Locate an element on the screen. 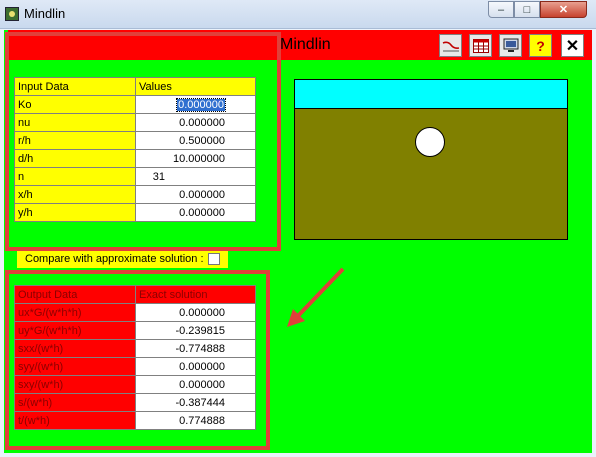 Image resolution: width=596 pixels, height=457 pixels. compare-option: Compare with approximate solution : is located at coordinates (122, 259).